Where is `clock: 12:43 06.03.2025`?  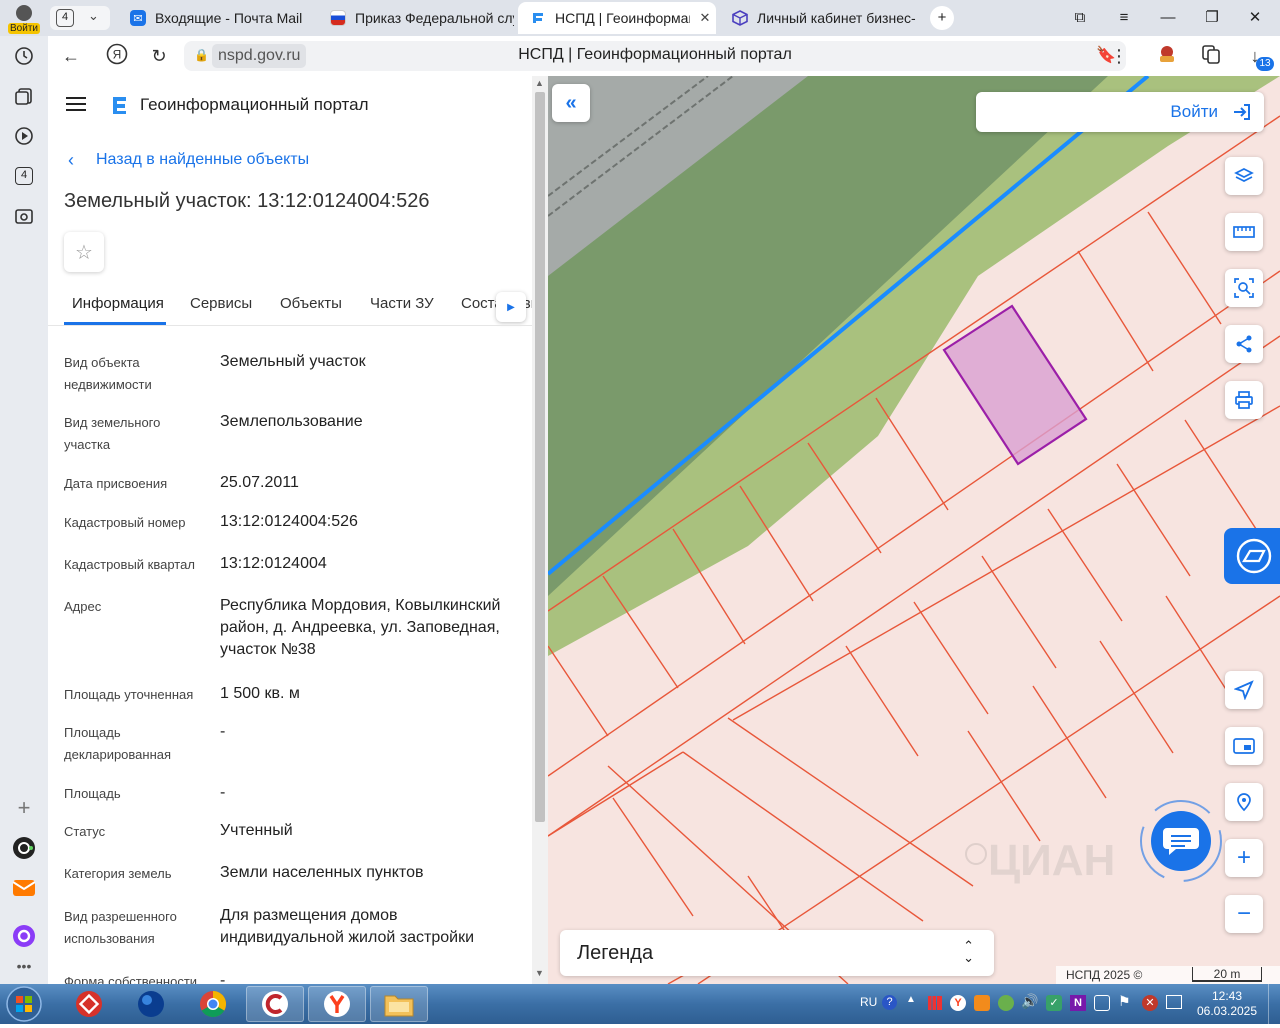
clock: 12:43 06.03.2025 is located at coordinates (1227, 1004).